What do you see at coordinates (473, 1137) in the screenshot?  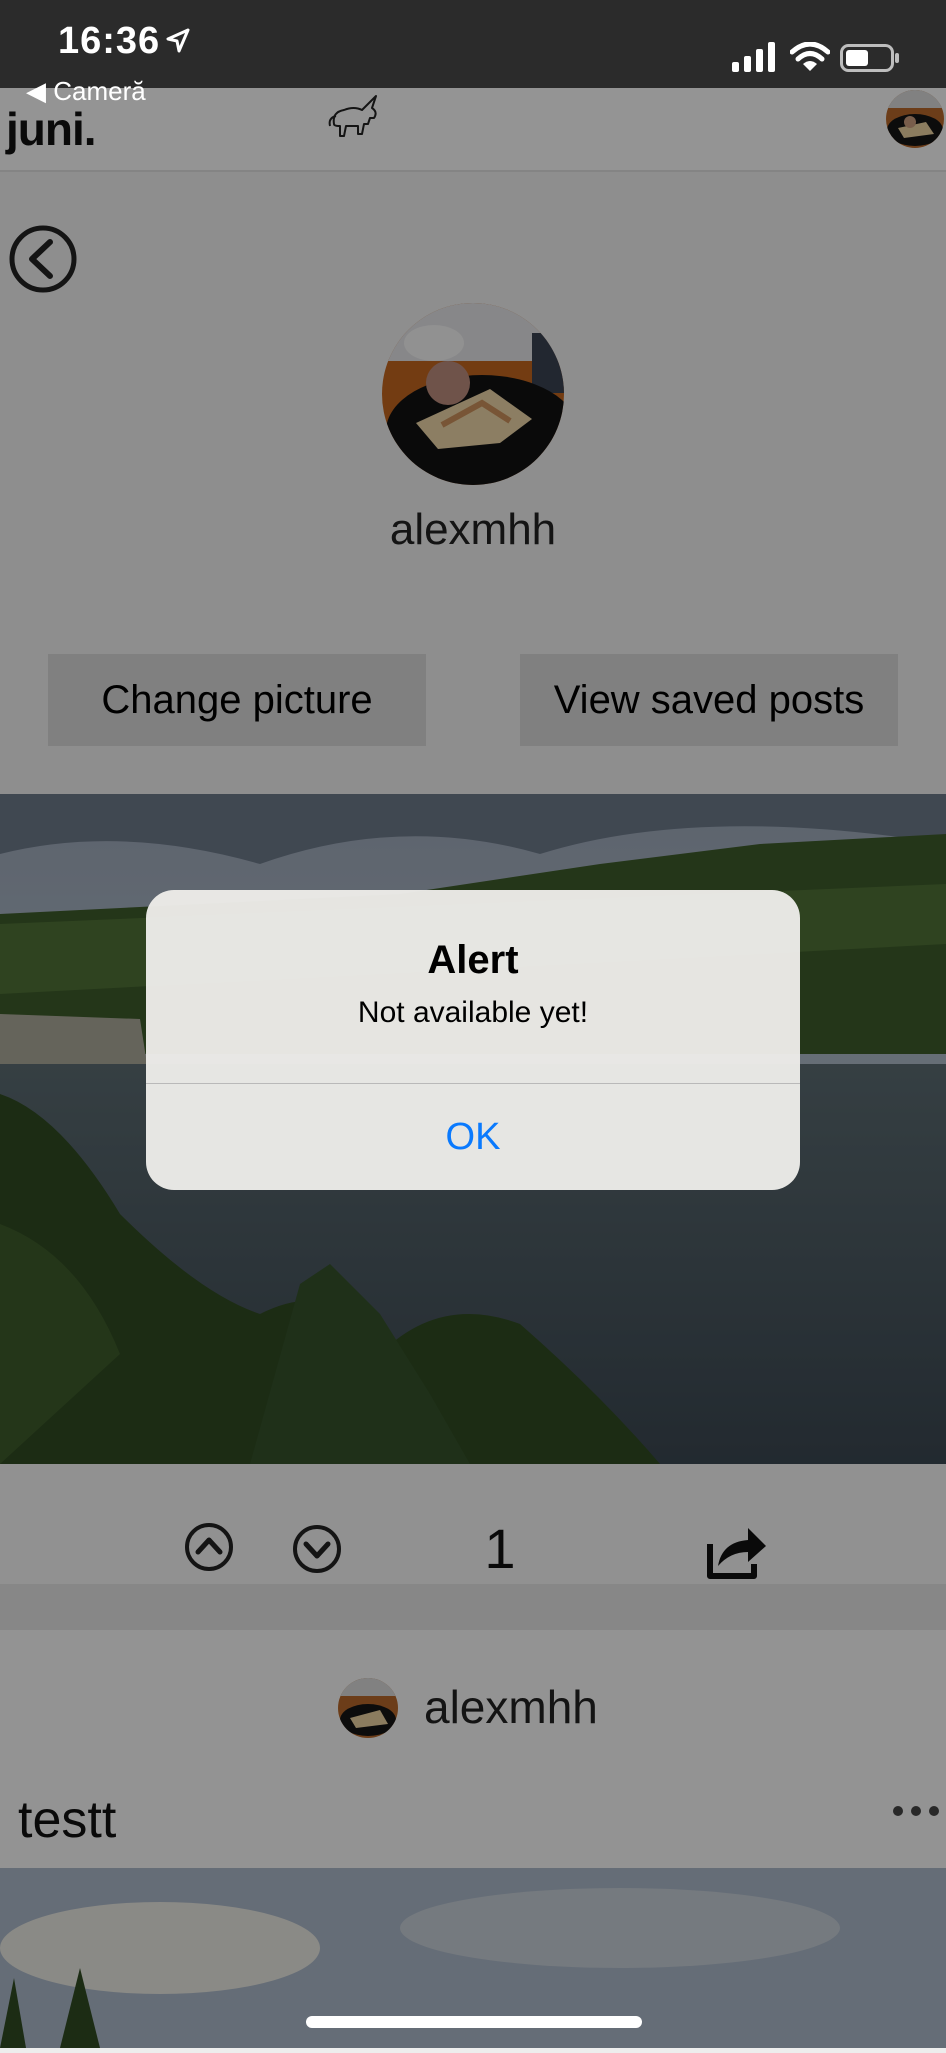 I see `alert-ok-button: OK` at bounding box center [473, 1137].